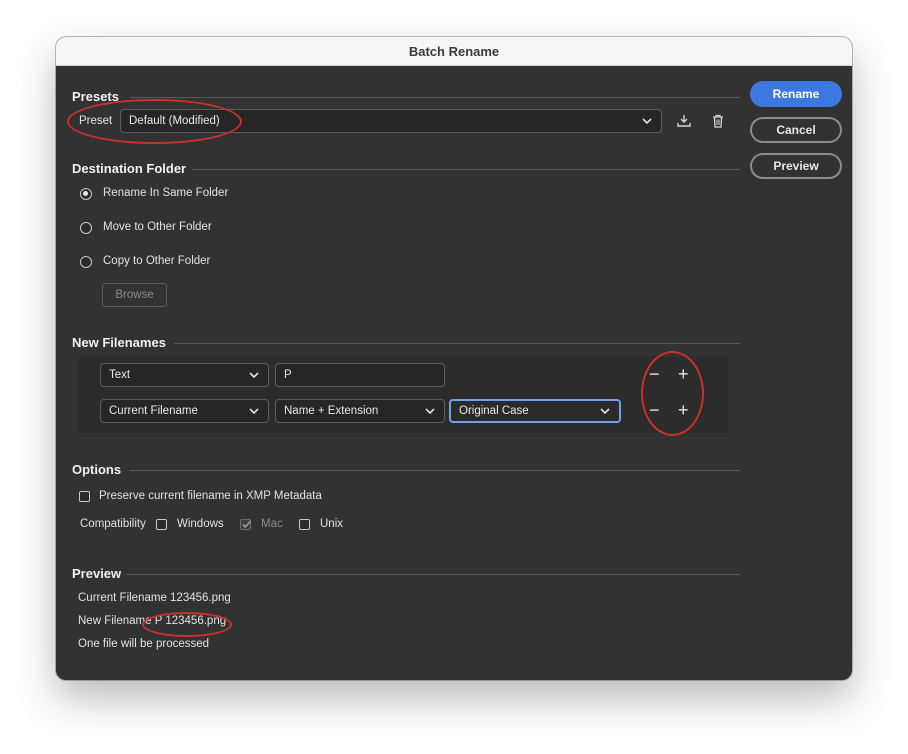  Describe the element at coordinates (435, 470) in the screenshot. I see `options-divider` at that location.